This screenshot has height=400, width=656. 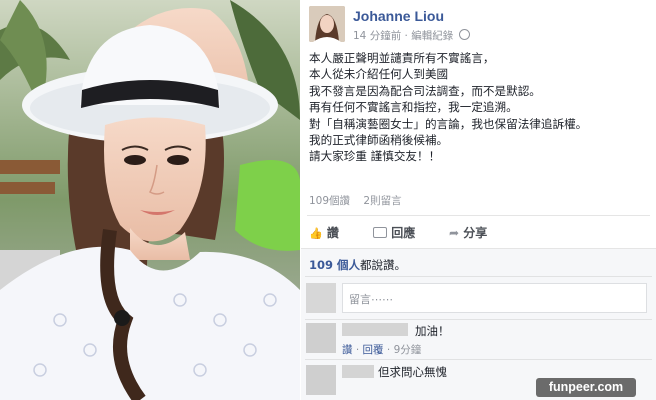 I want to click on stats-separator, so click(x=356, y=201).